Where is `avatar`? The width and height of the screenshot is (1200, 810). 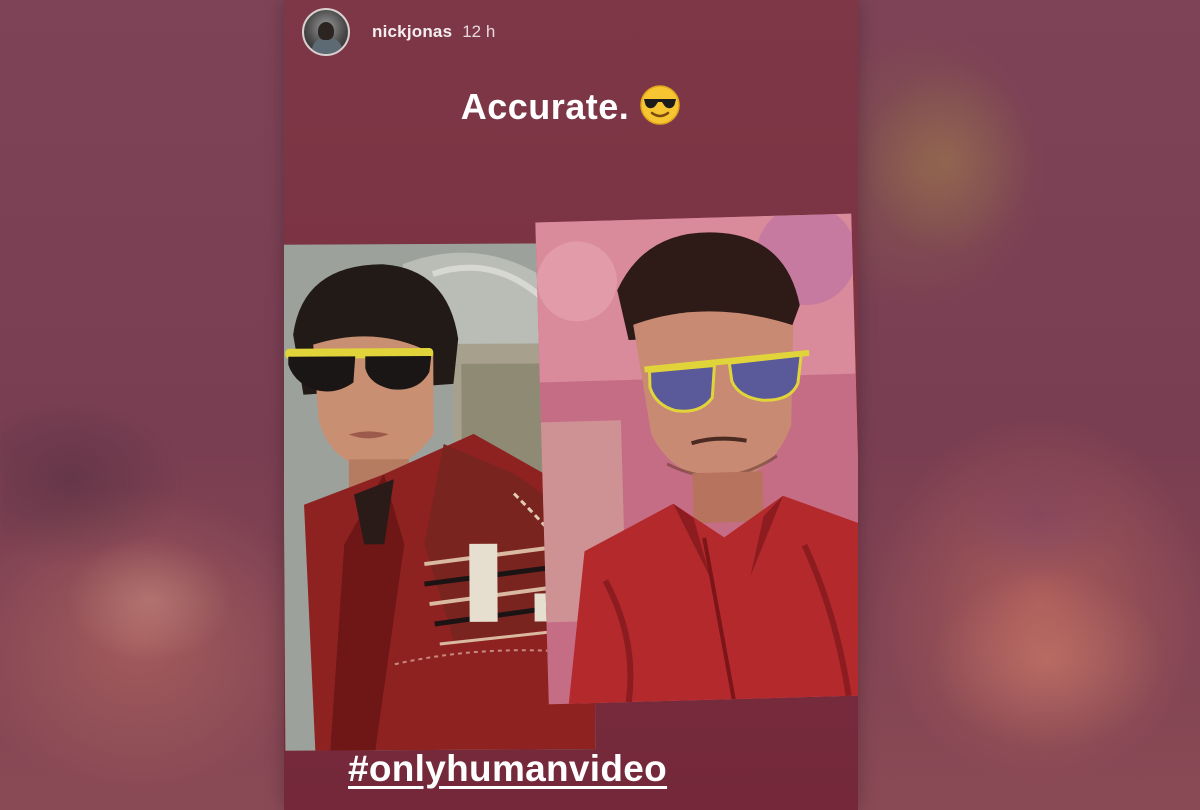 avatar is located at coordinates (326, 32).